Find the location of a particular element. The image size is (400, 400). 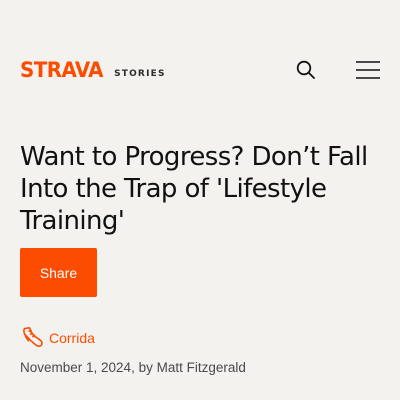

author-name: Matt Fitzgerald is located at coordinates (201, 367).